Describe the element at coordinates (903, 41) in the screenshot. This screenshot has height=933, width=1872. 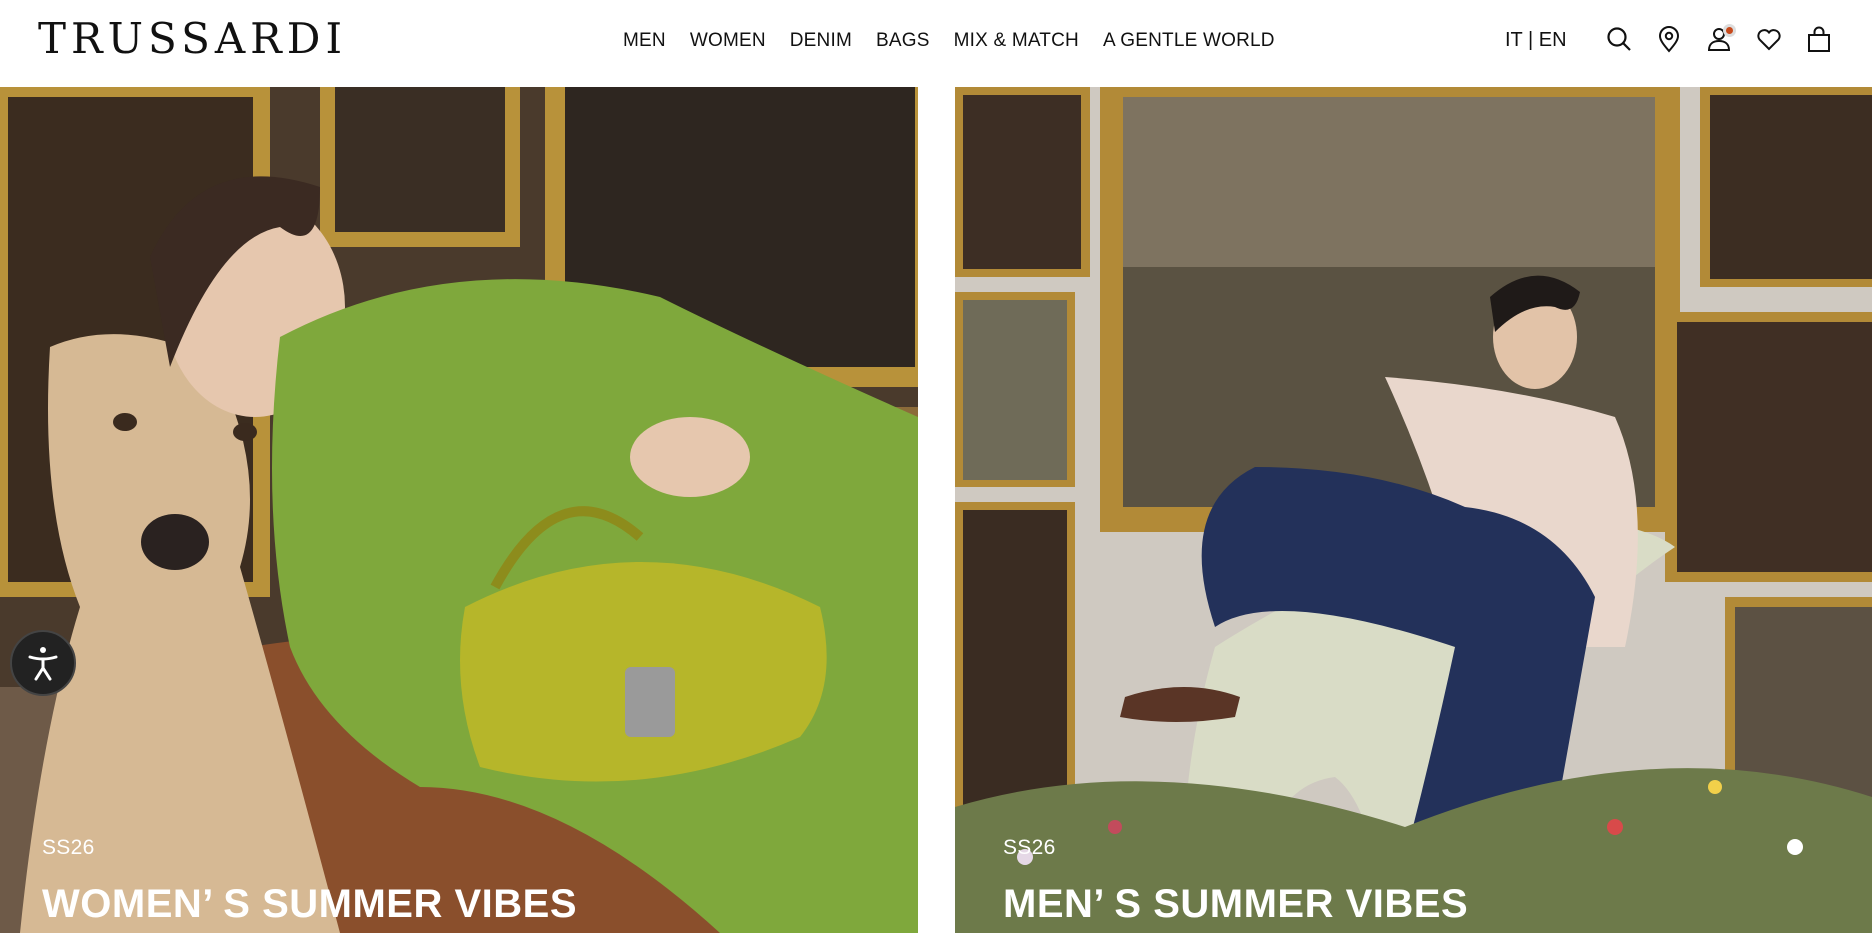
I see `nav-bags: BAGS` at that location.